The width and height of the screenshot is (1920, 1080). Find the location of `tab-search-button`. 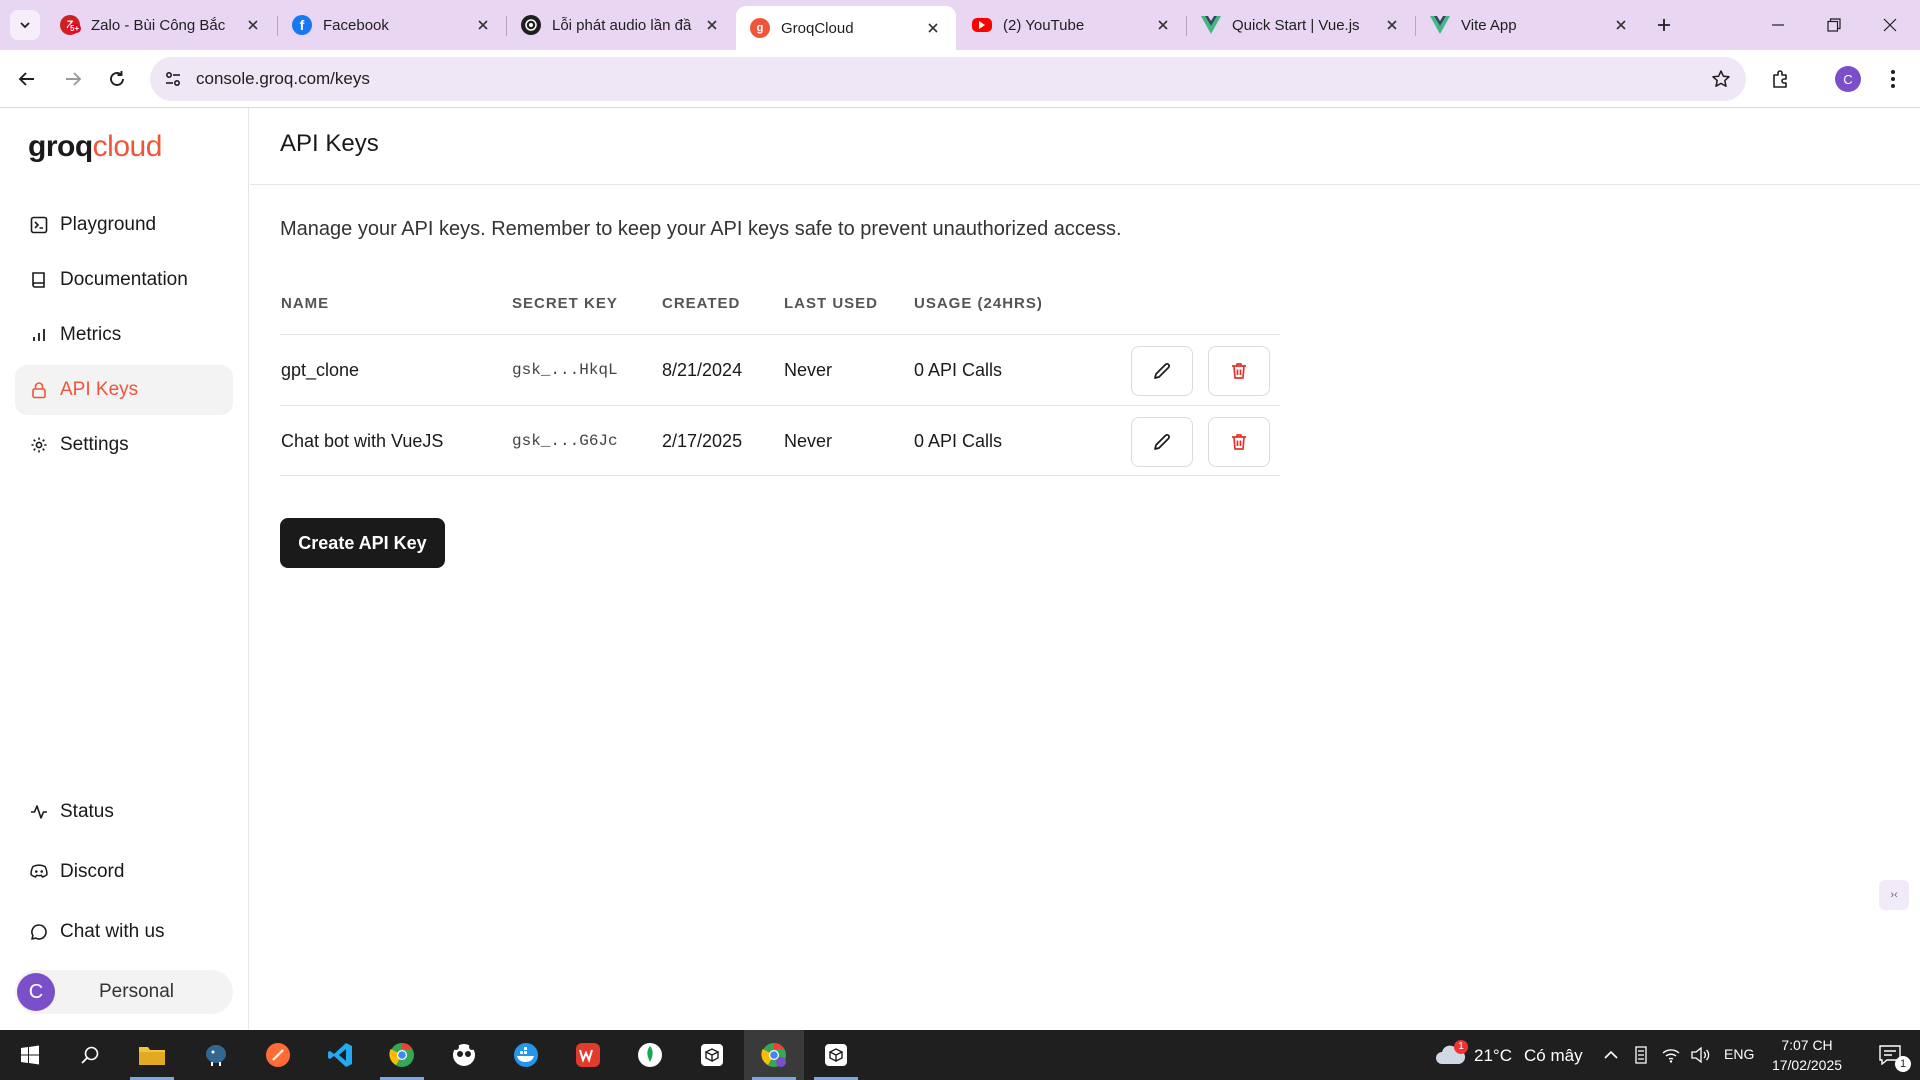

tab-search-button is located at coordinates (25, 25).